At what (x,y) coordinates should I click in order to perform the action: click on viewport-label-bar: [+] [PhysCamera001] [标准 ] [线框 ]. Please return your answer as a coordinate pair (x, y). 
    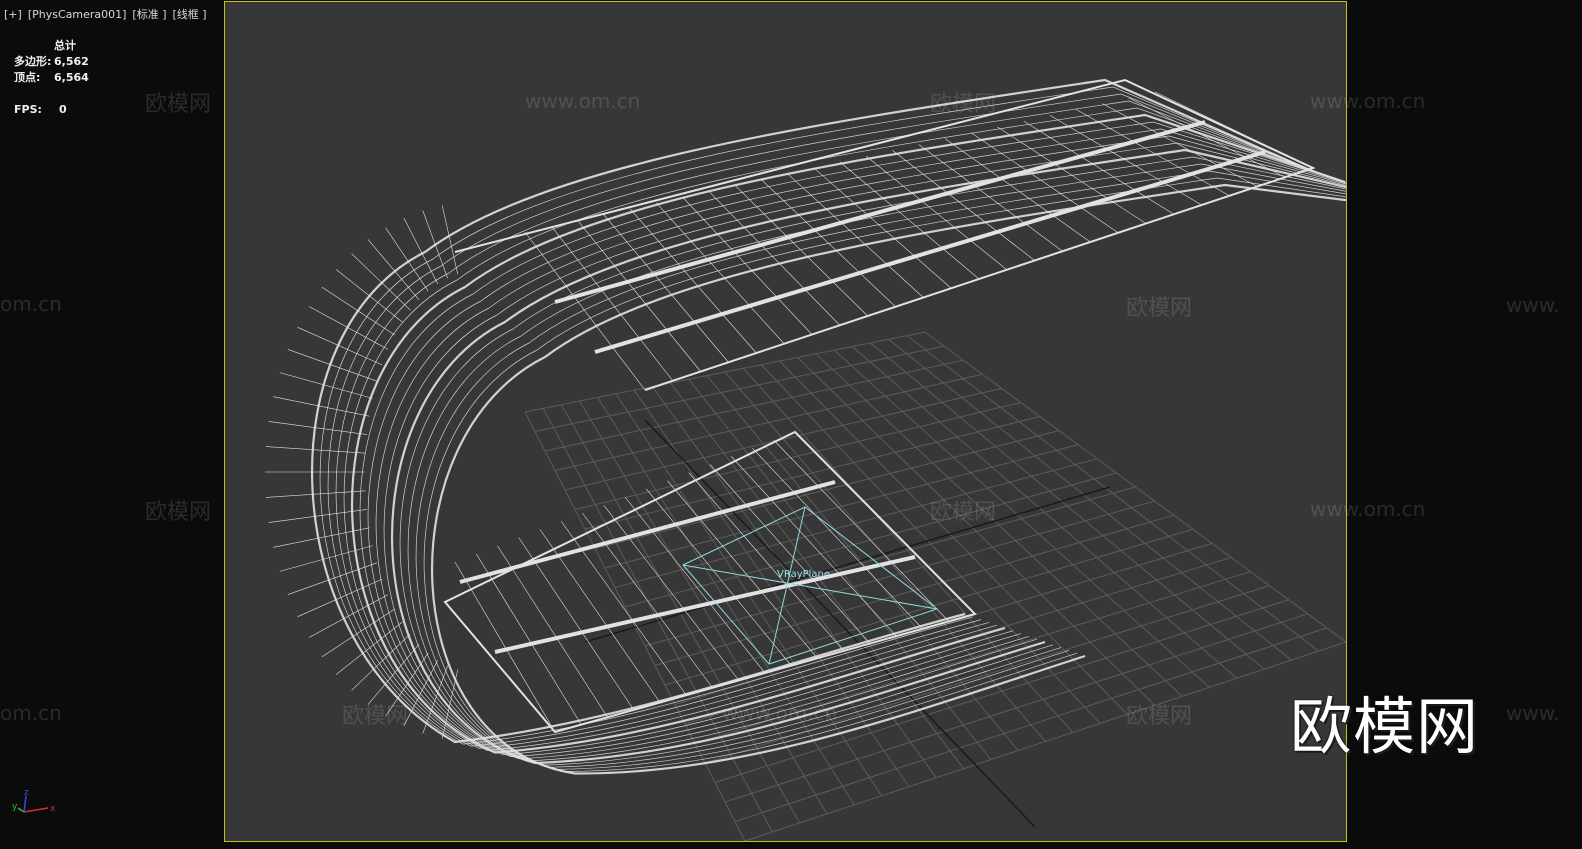
    Looking at the image, I should click on (108, 14).